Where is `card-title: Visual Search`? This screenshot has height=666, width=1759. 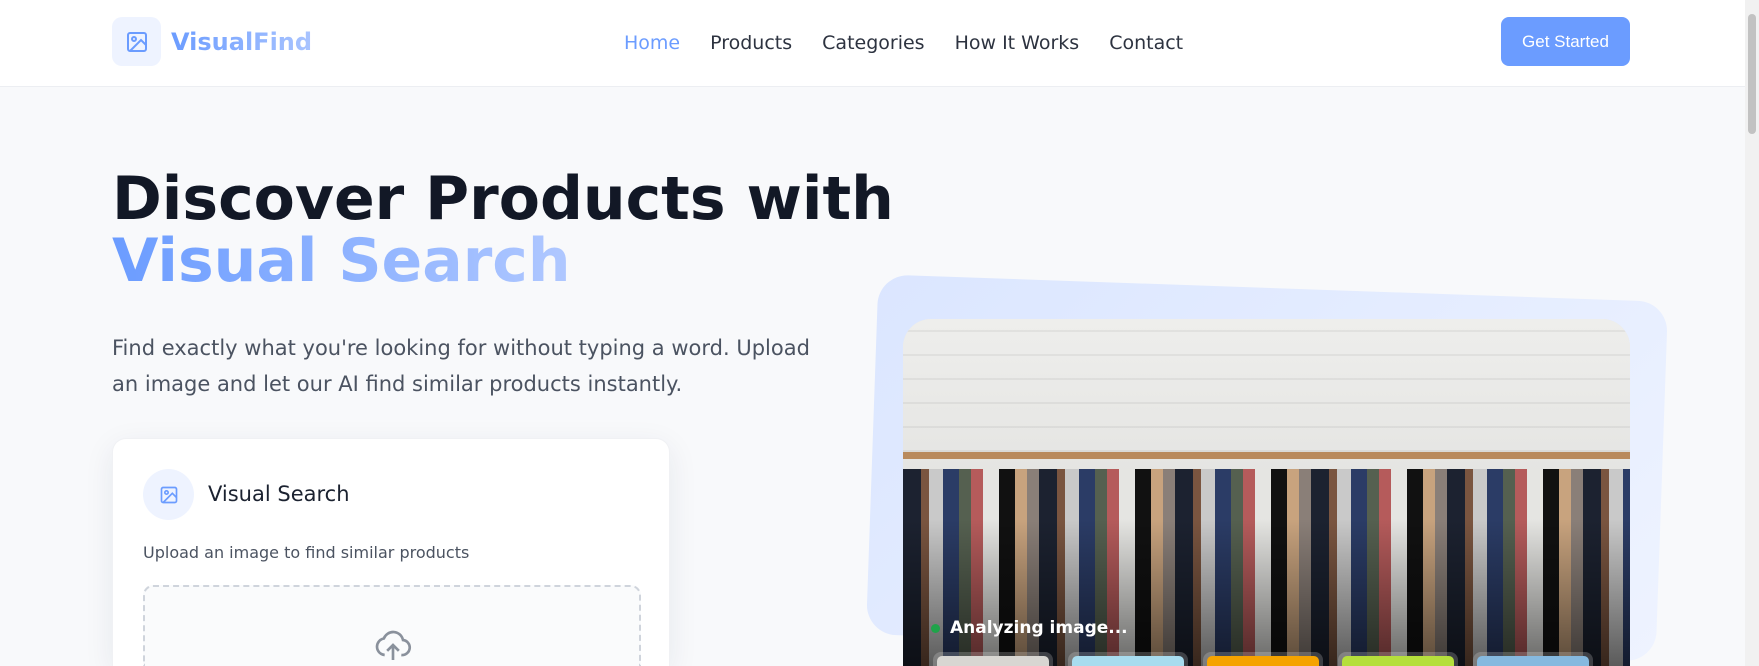 card-title: Visual Search is located at coordinates (279, 494).